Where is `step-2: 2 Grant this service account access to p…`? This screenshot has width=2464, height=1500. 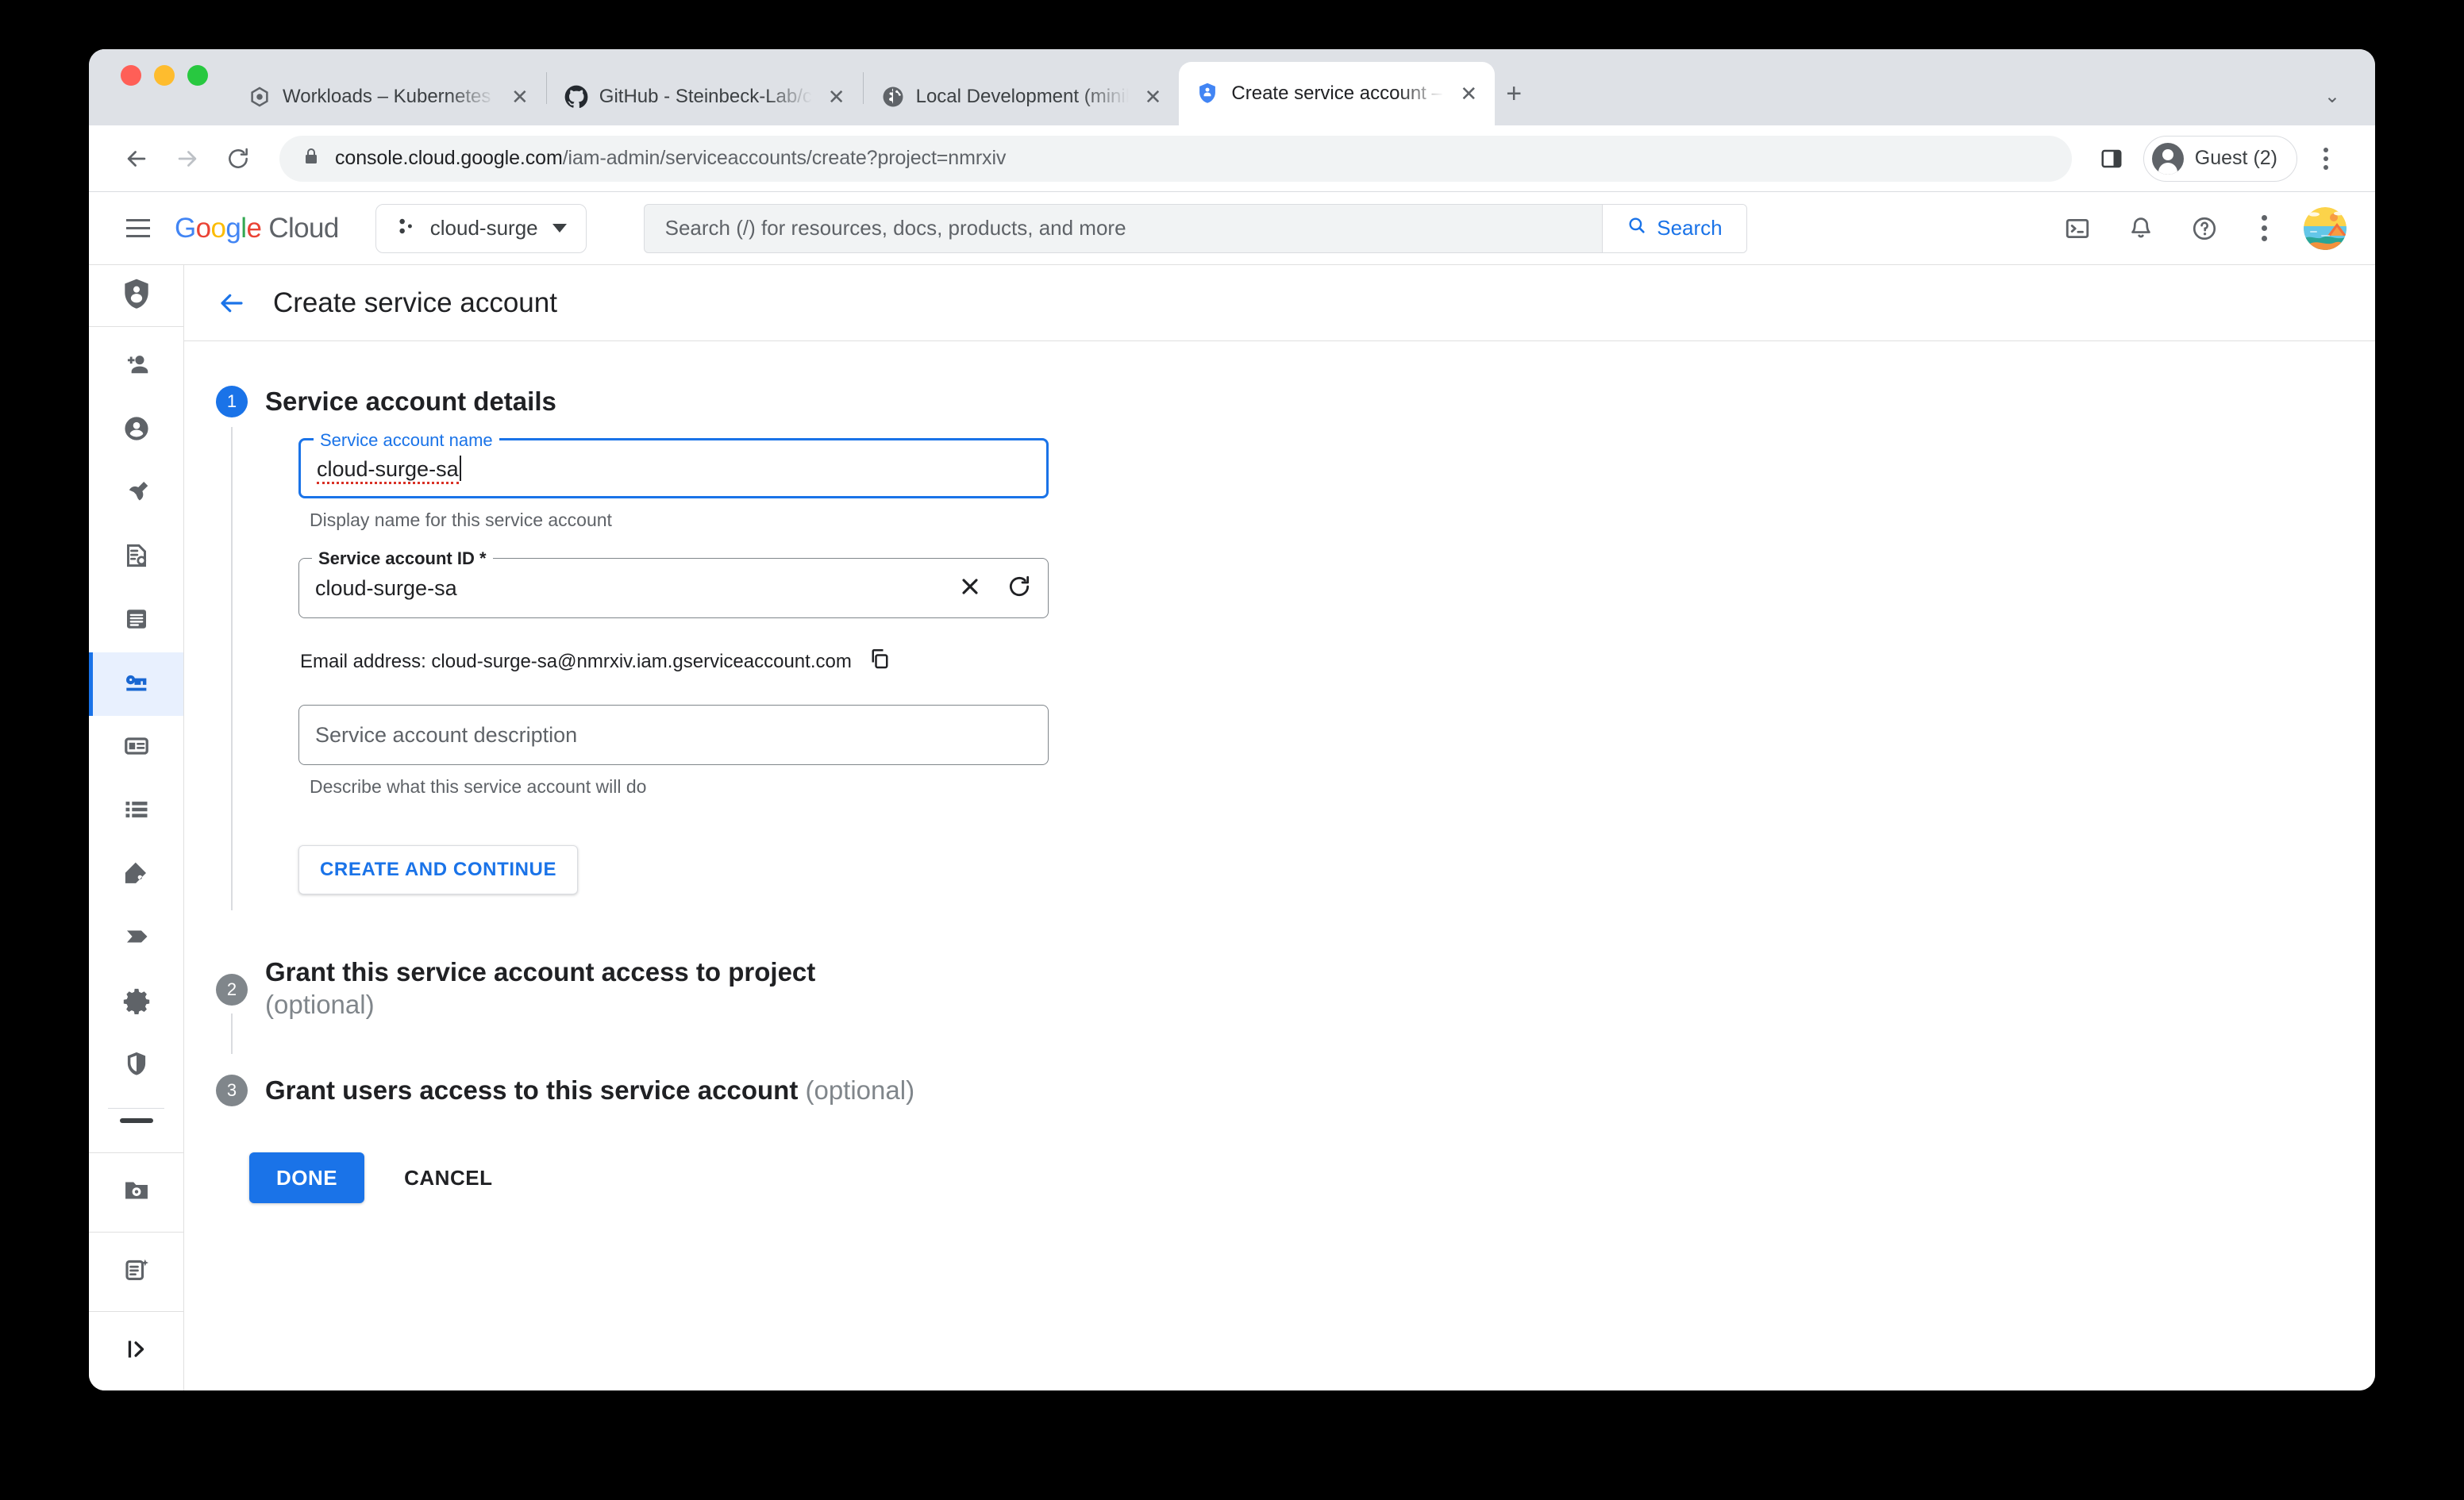
step-2: 2 Grant this service account access to p… is located at coordinates (1295, 1005).